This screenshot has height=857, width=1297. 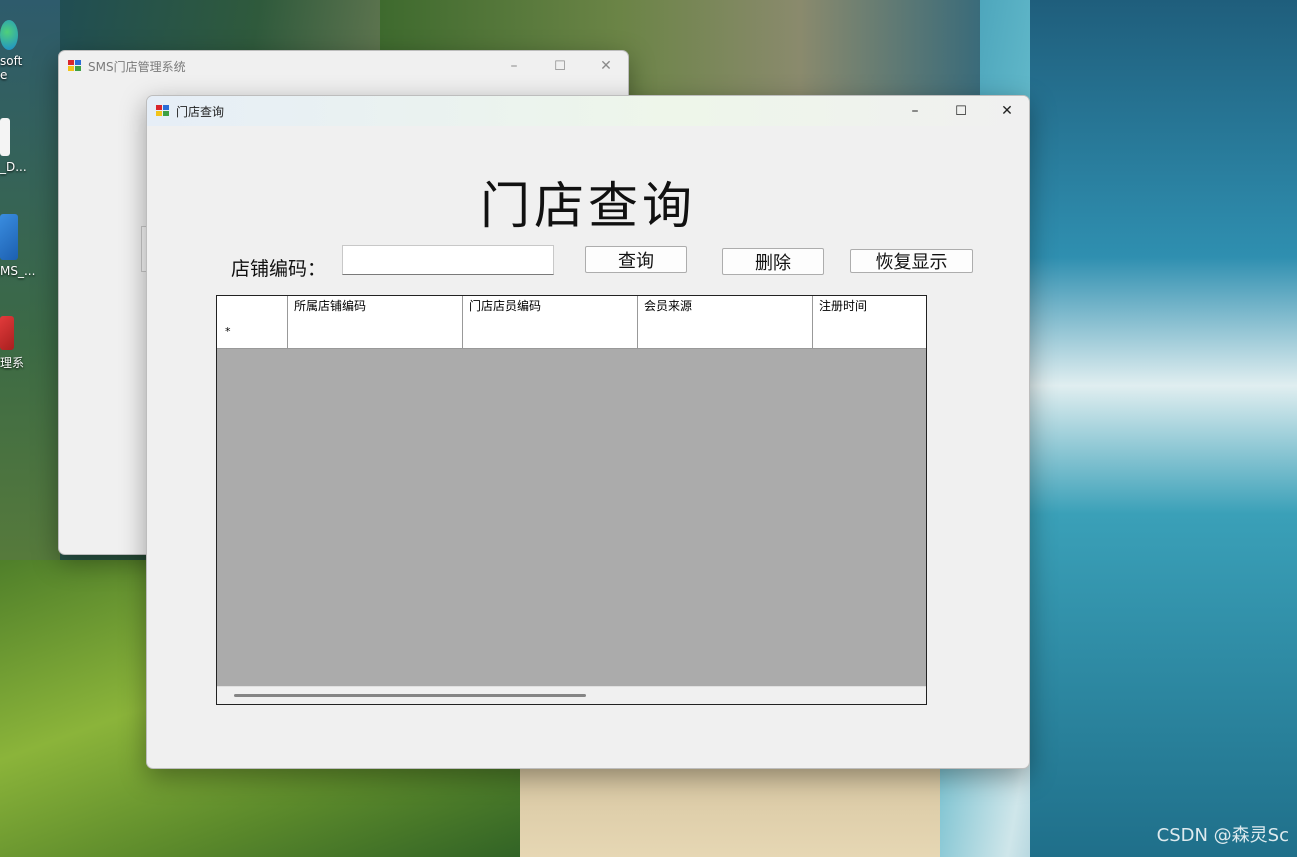 What do you see at coordinates (725, 305) in the screenshot?
I see `grid-column-header: 会员来源` at bounding box center [725, 305].